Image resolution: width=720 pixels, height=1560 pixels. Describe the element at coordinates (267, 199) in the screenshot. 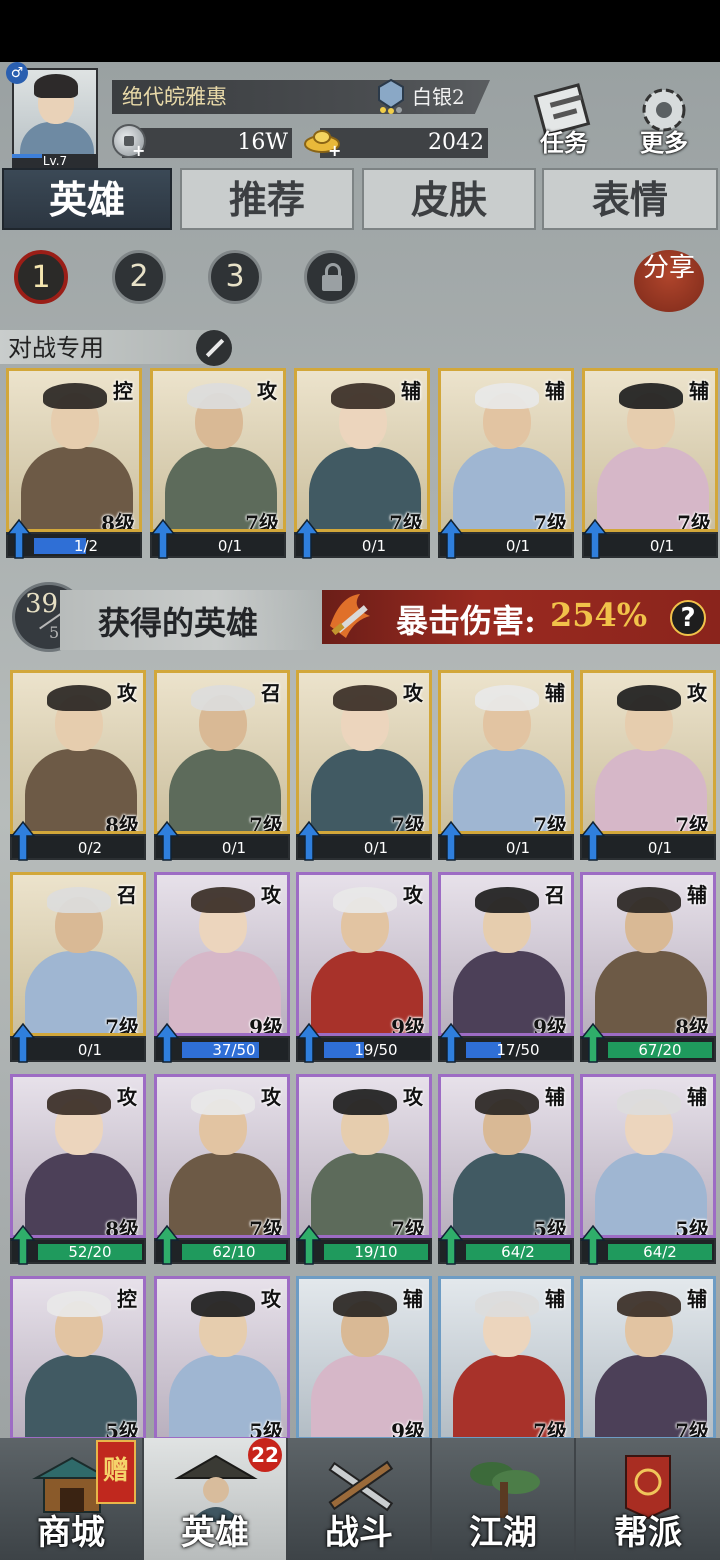

I see `tab-recommended: 推荐` at that location.